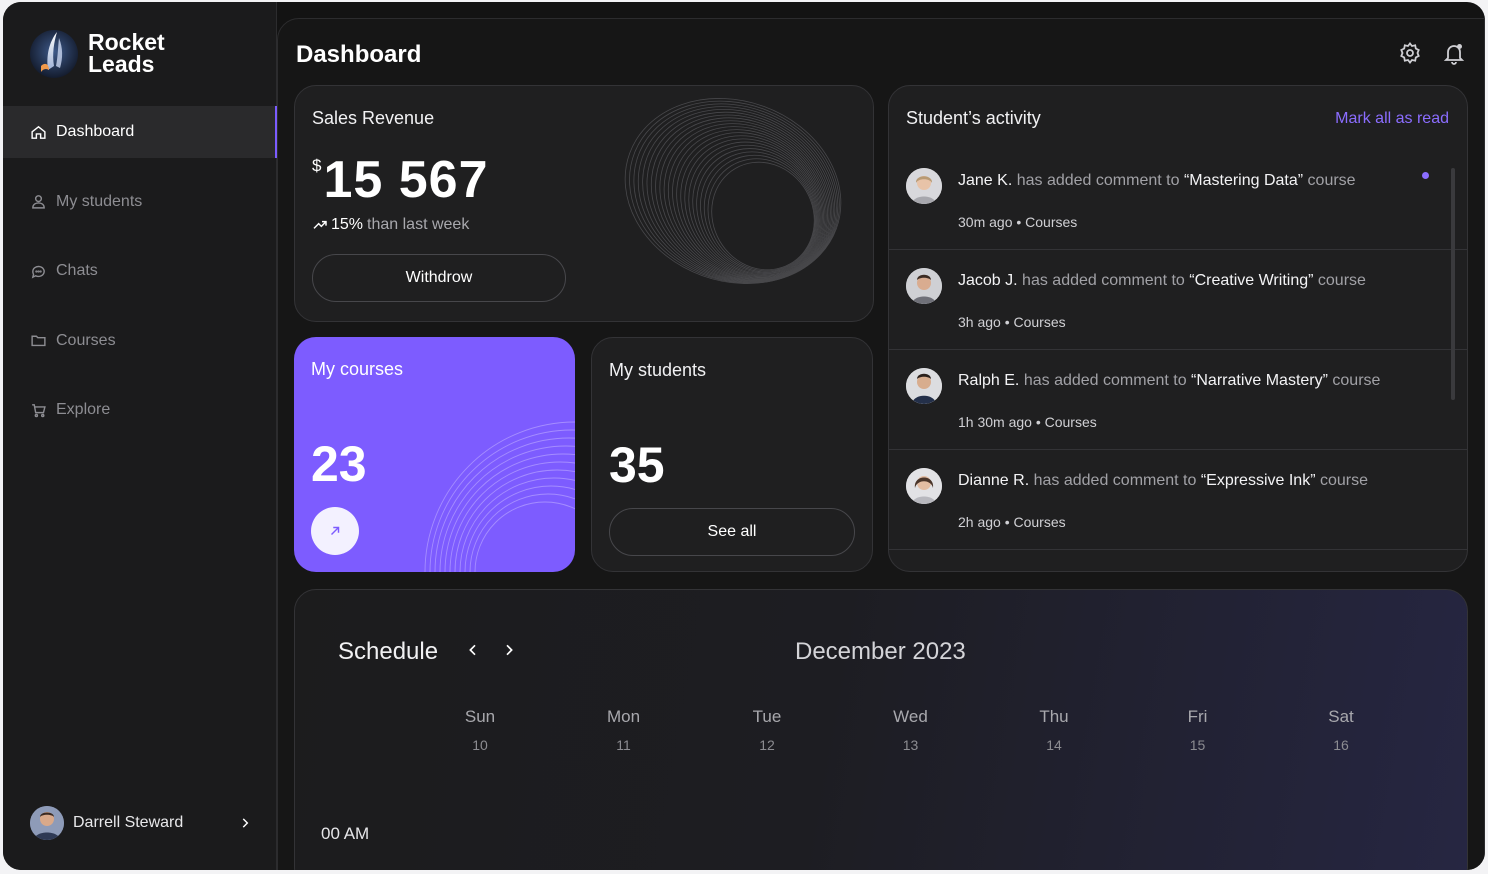 The width and height of the screenshot is (1488, 874). What do you see at coordinates (1012, 322) in the screenshot?
I see `activity-meta: 3h ago • Courses` at bounding box center [1012, 322].